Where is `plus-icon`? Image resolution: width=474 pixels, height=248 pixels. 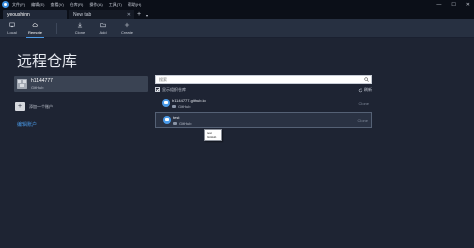 plus-icon is located at coordinates (127, 25).